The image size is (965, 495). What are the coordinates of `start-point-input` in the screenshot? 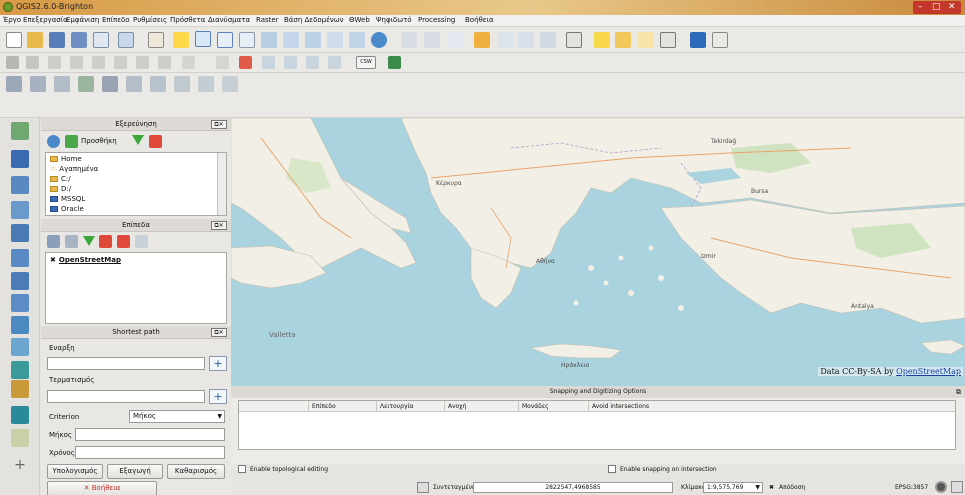 It's located at (126, 363).